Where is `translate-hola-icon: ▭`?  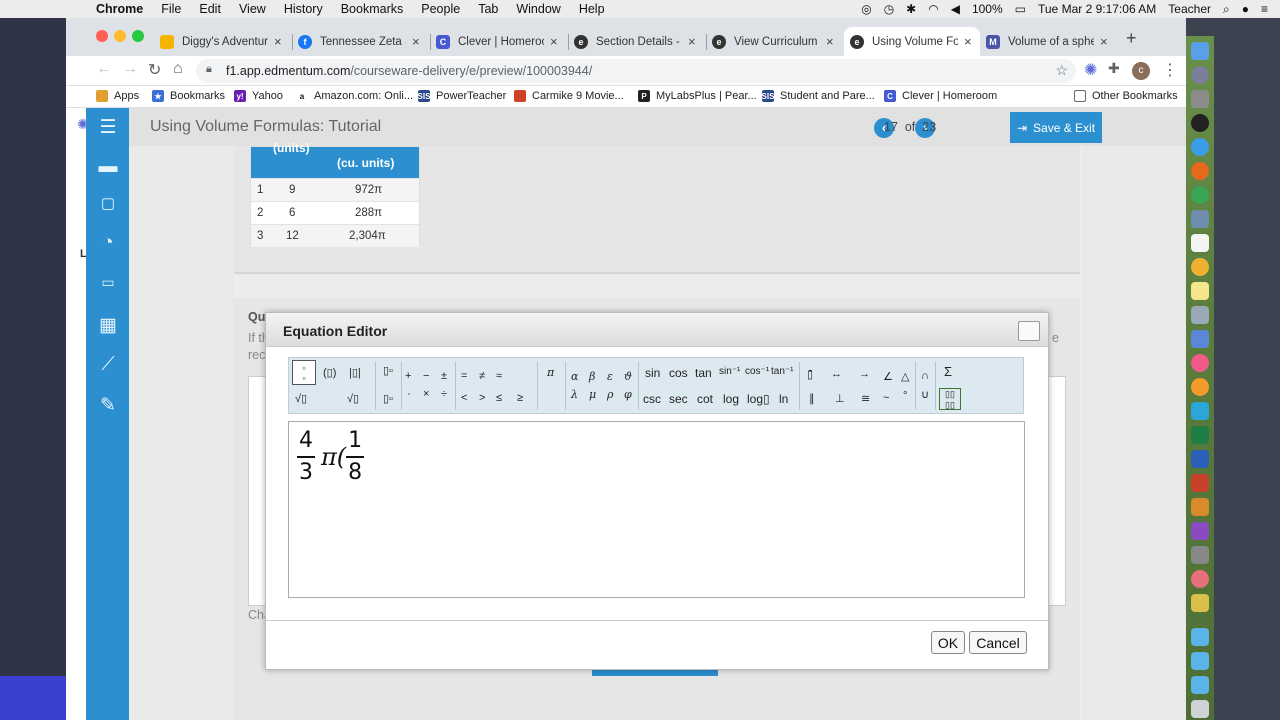
translate-hola-icon: ▭ is located at coordinates (108, 286).